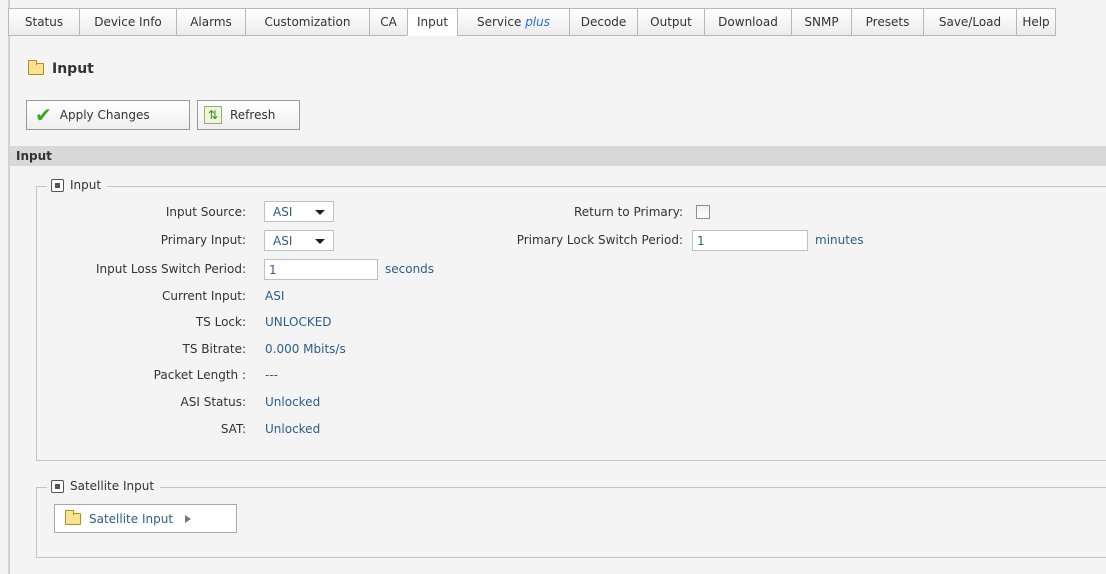 This screenshot has height=574, width=1106. What do you see at coordinates (388, 22) in the screenshot?
I see `tab-ca: CA` at bounding box center [388, 22].